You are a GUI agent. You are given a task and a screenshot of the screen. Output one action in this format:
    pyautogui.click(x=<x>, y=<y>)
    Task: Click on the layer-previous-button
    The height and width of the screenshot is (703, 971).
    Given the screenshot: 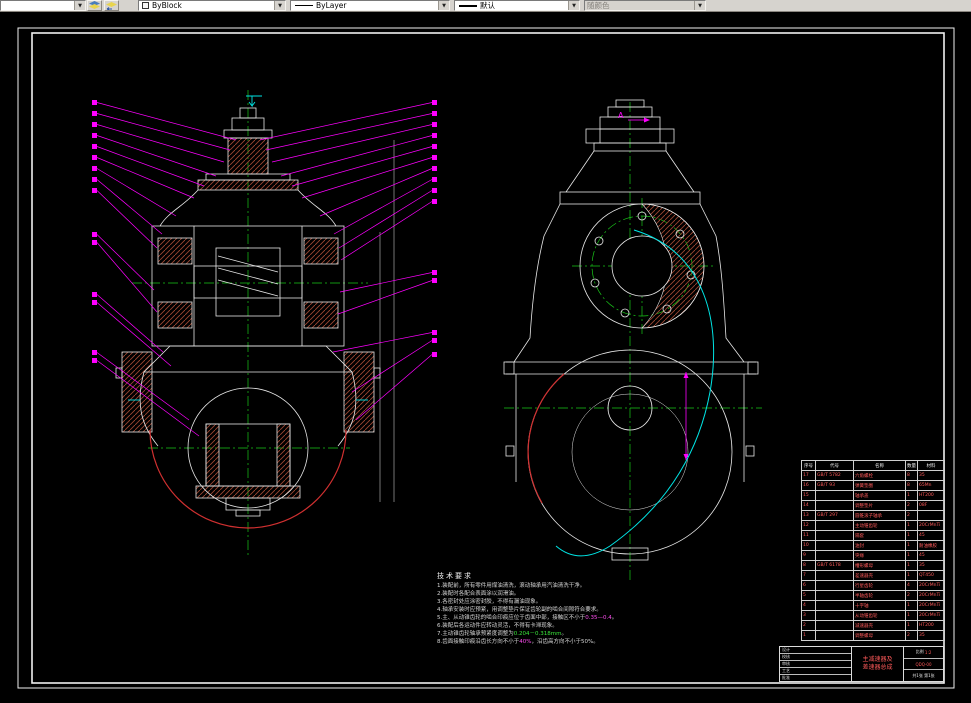 What is the action you would take?
    pyautogui.click(x=111, y=5)
    